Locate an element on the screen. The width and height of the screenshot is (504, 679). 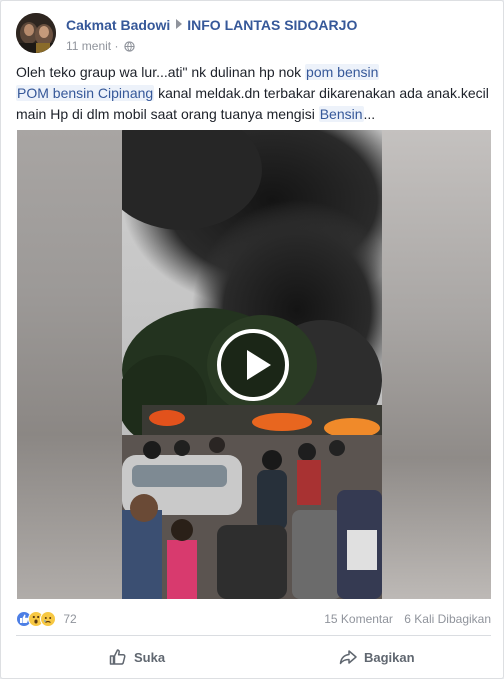
share-arrow-icon is located at coordinates (348, 657).